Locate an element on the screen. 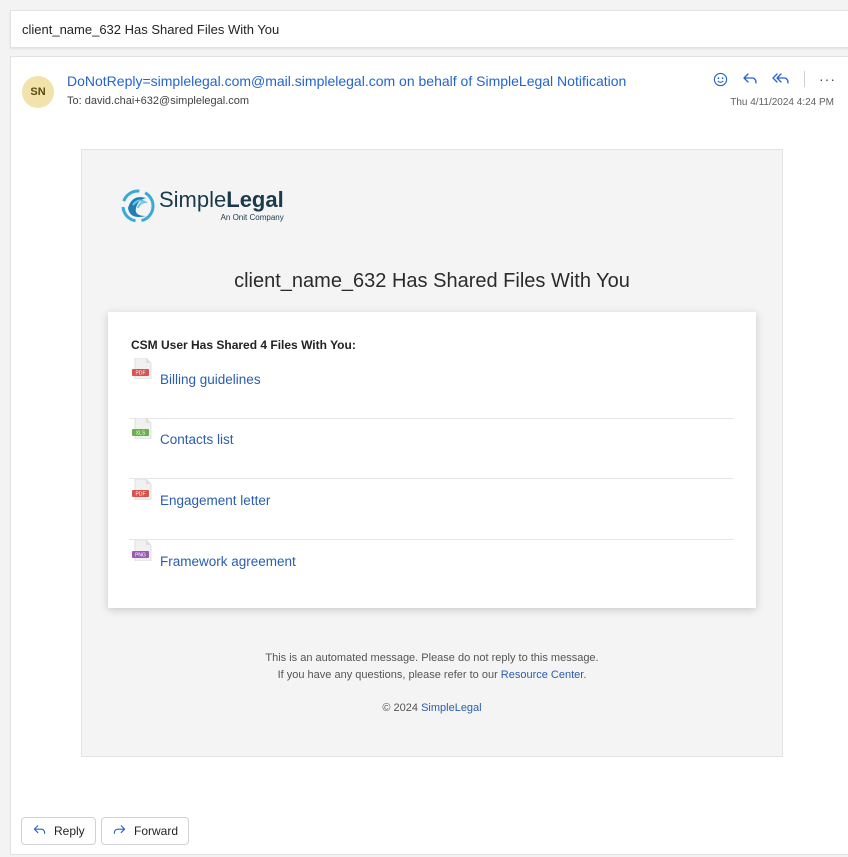 The height and width of the screenshot is (857, 848). reply-arrow-icon is located at coordinates (39, 831).